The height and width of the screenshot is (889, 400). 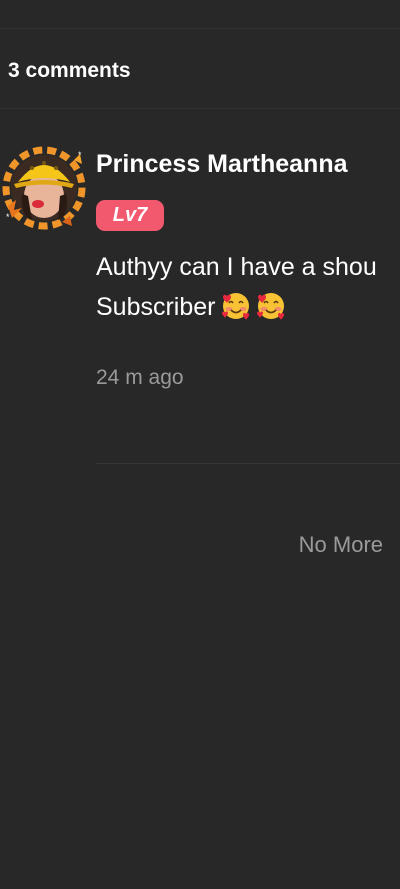 I want to click on comment-text-line-2: Subscriber, so click(x=248, y=310).